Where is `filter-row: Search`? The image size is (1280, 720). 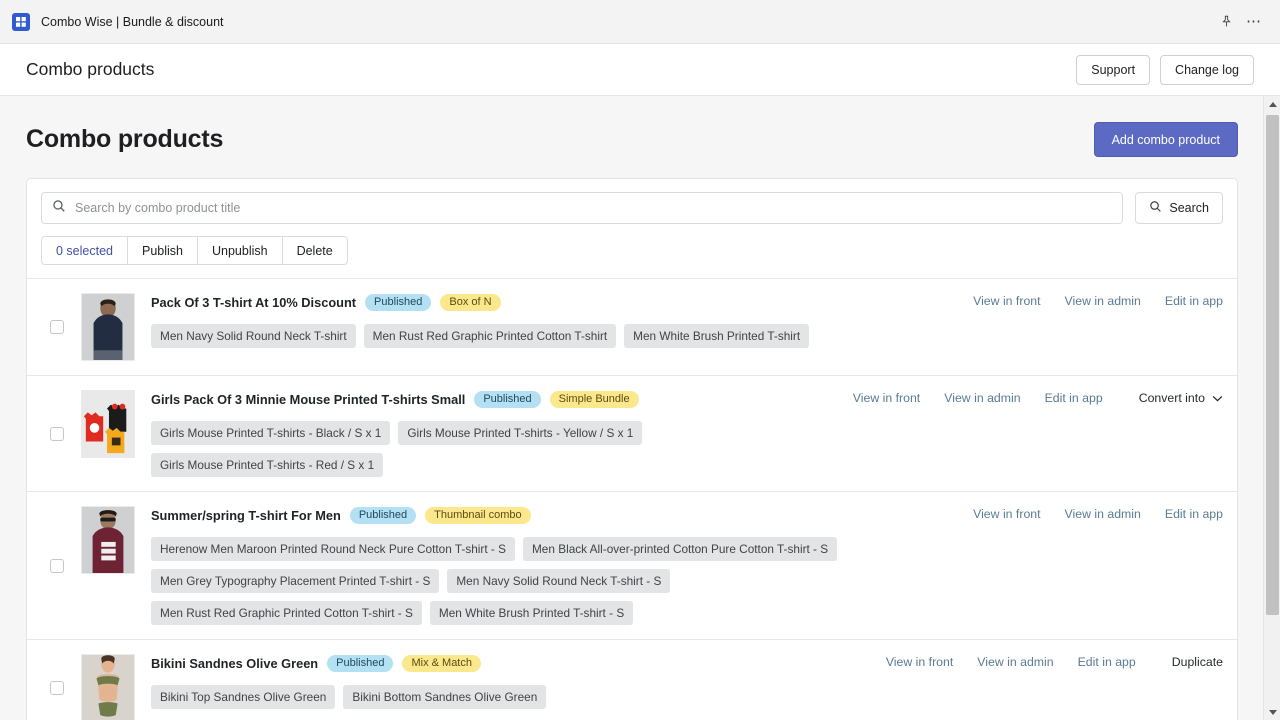 filter-row: Search is located at coordinates (632, 201).